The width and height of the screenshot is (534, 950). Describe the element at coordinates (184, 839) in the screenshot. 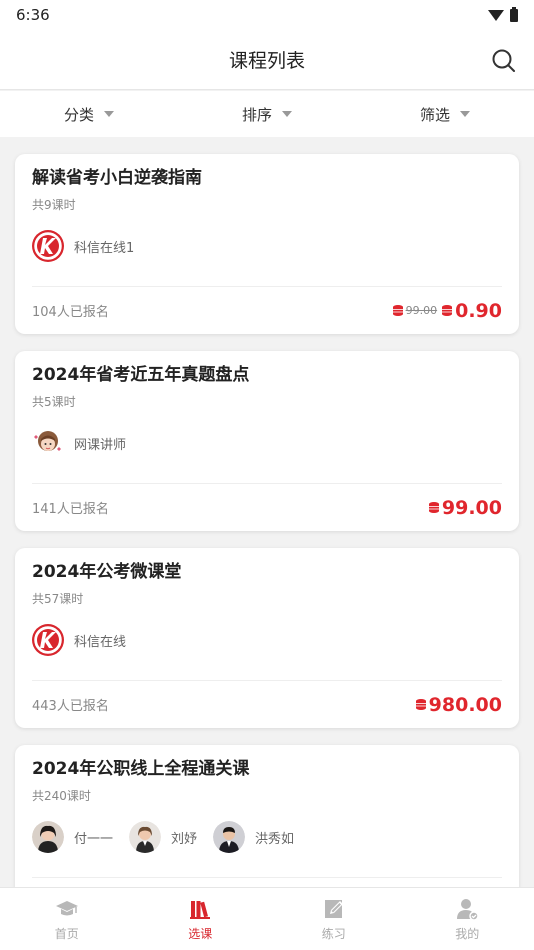

I see `teacher-name: 刘妤` at that location.